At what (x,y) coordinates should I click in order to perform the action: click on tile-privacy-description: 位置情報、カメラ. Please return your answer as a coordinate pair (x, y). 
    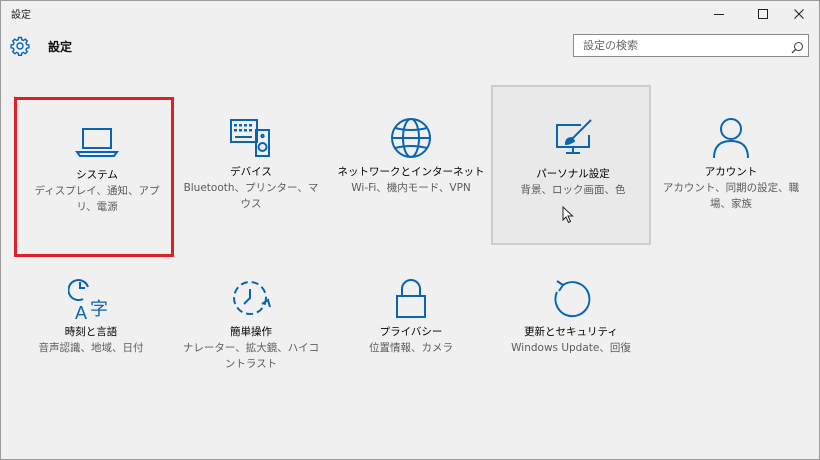
    Looking at the image, I should click on (411, 348).